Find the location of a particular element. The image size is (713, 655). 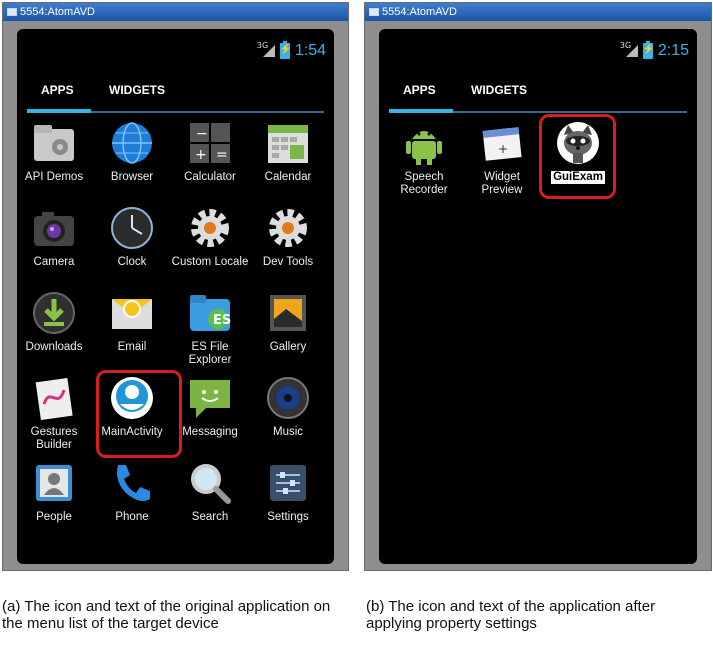

app-label: Calendar is located at coordinates (288, 177).